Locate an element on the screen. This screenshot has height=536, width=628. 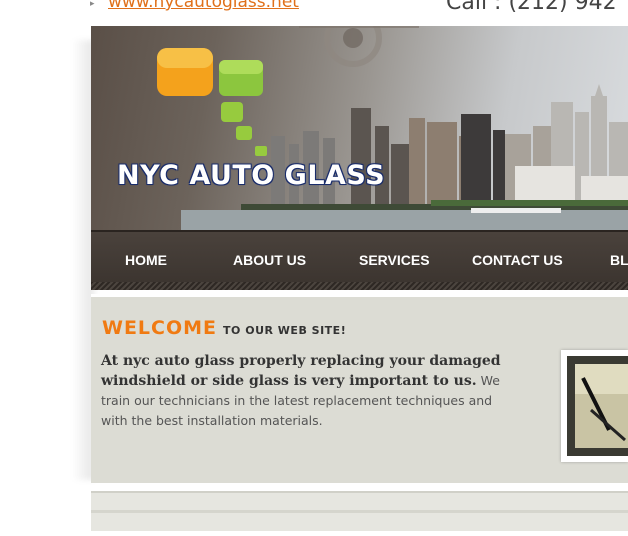
nav-contact-us: CONTACT US is located at coordinates (517, 260).